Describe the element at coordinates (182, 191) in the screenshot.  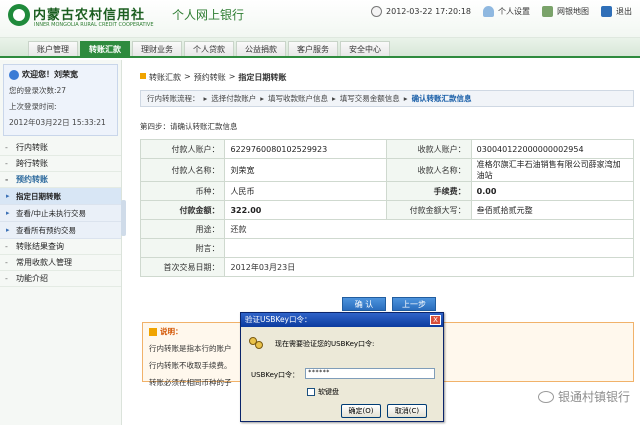
I see `currency-label: 币种：` at that location.